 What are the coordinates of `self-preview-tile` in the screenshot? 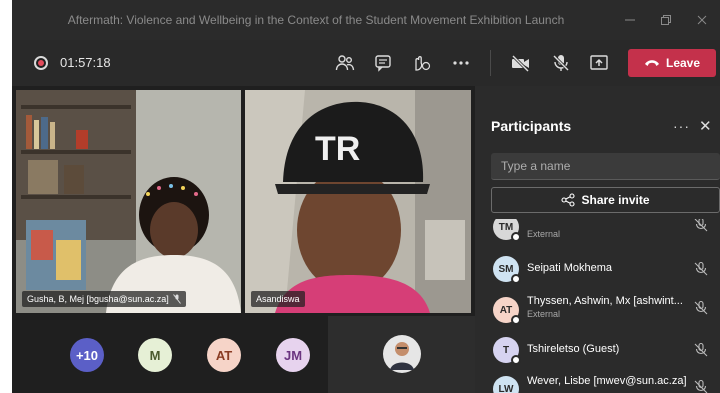 It's located at (401, 354).